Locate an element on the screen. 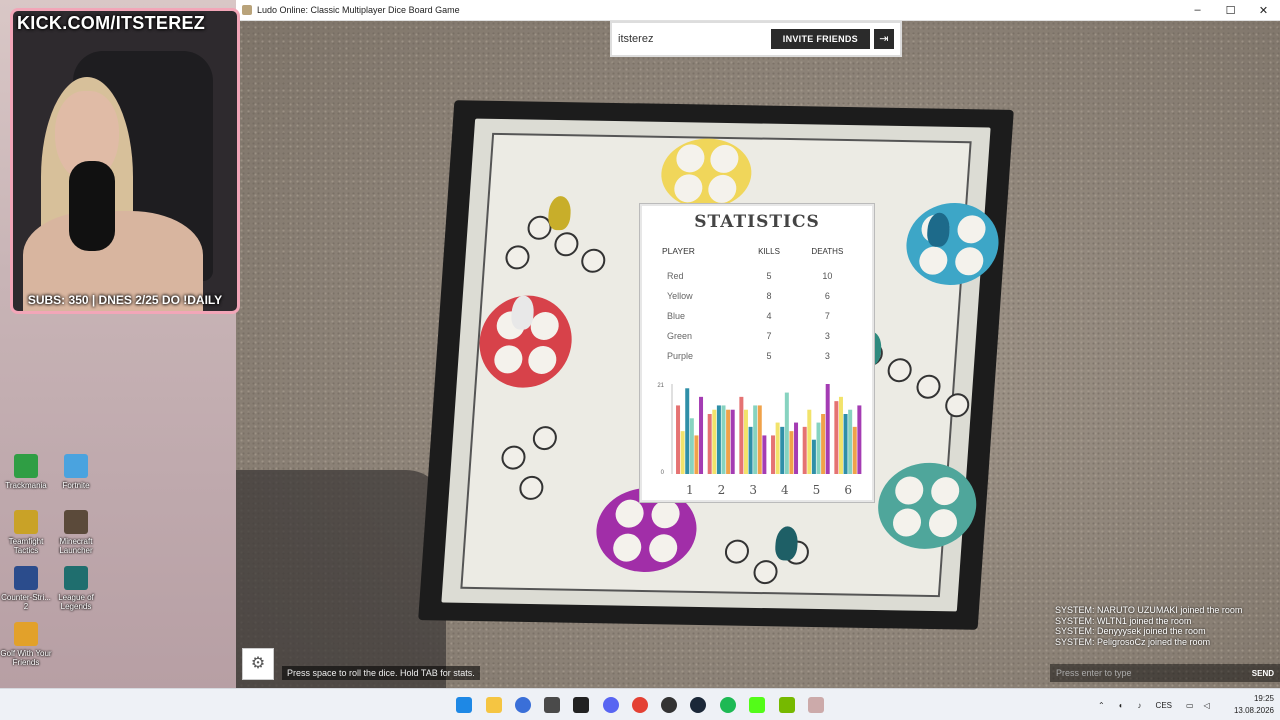 This screenshot has width=1280, height=720. network-icon: ▭ is located at coordinates (1190, 705).